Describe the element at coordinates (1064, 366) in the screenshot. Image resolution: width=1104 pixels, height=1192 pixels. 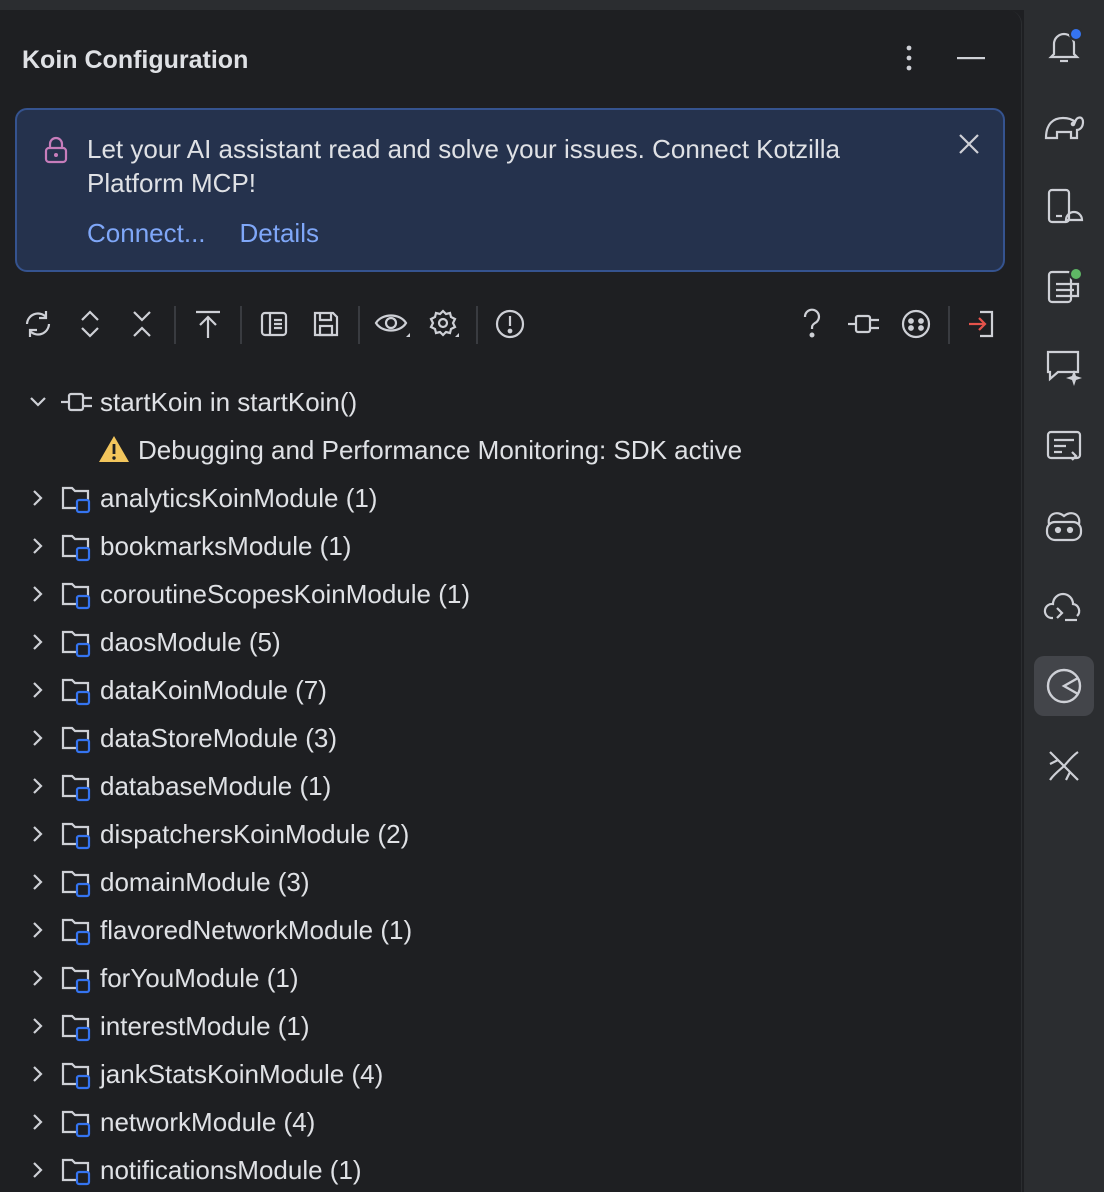
I see `ai-chat-icon` at that location.